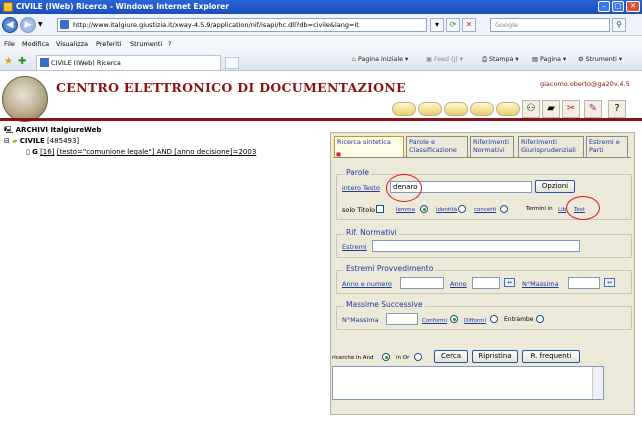  What do you see at coordinates (52, 131) in the screenshot?
I see `tree-root: 🖳 ARCHIVI ItalgiureWeb` at bounding box center [52, 131].